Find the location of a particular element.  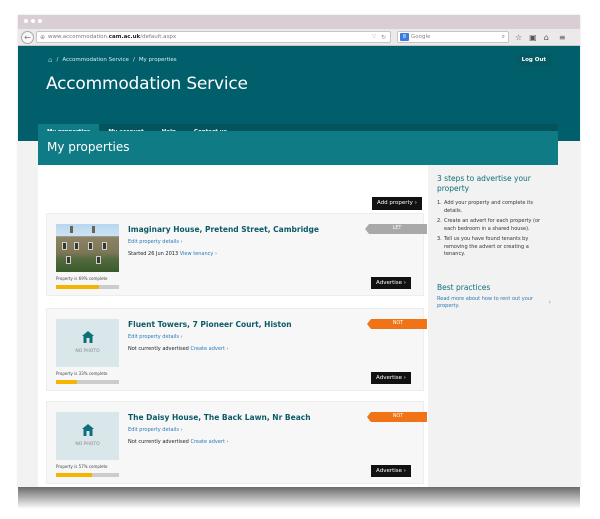

add-property-label: Add property is located at coordinates (395, 203).